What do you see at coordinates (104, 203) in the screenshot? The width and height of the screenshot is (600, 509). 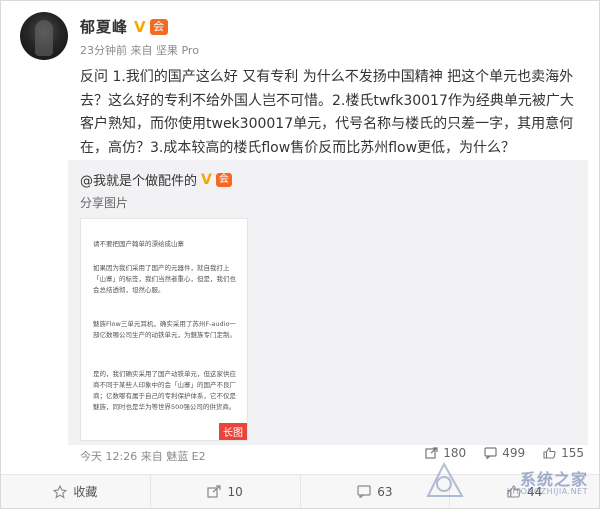 I see `share-label: 分享图片` at bounding box center [104, 203].